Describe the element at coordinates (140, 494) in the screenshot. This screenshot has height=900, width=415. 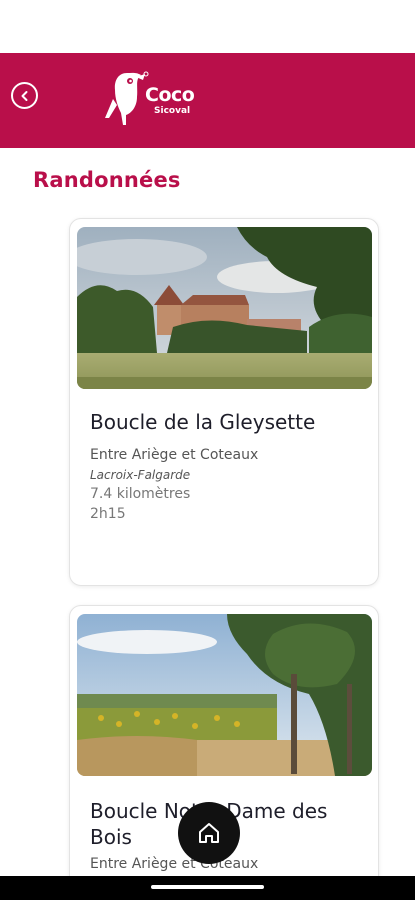
I see `hike-distance: 7.4 kilomètres` at that location.